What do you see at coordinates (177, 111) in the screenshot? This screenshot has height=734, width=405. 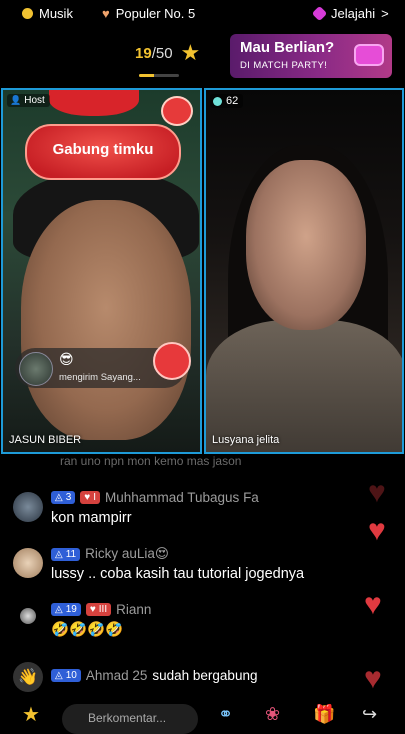 I see `tomato-sticker-icon` at bounding box center [177, 111].